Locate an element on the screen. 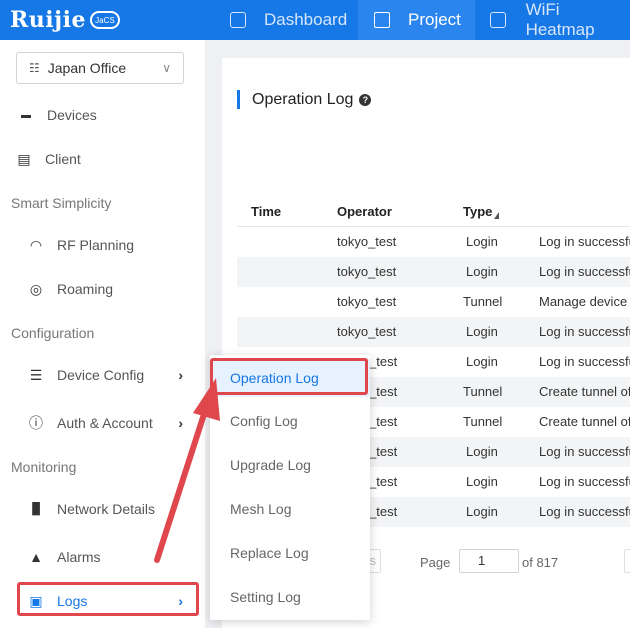  menu-item-upgrade-log: Upgrade Log is located at coordinates (290, 465).